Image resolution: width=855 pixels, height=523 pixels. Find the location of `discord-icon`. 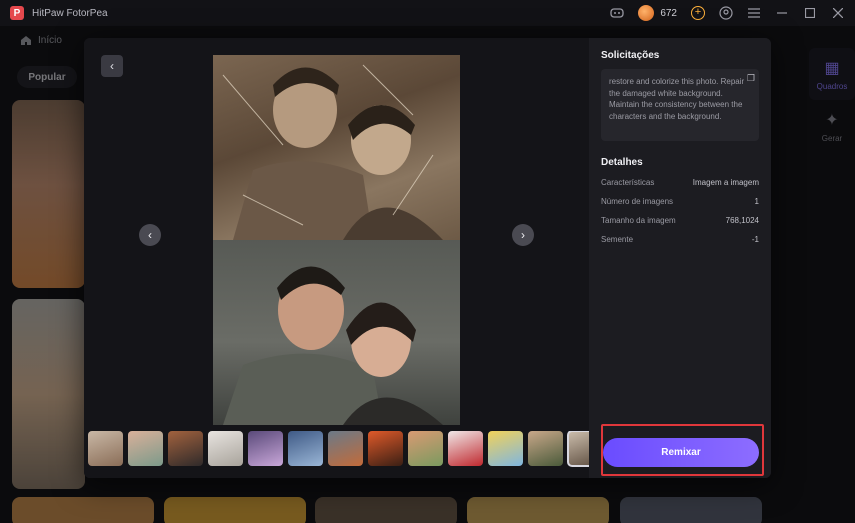

discord-icon is located at coordinates (617, 13).